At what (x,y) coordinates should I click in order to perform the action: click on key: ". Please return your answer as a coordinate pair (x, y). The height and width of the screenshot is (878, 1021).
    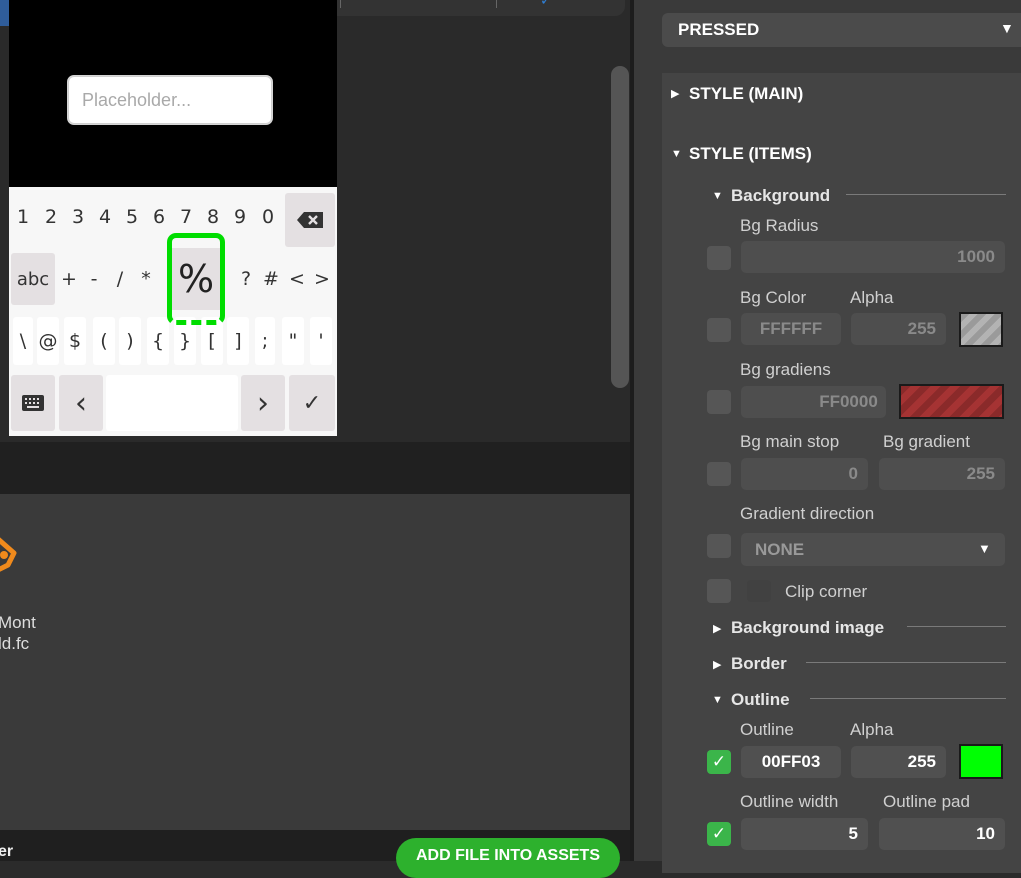
    Looking at the image, I should click on (293, 341).